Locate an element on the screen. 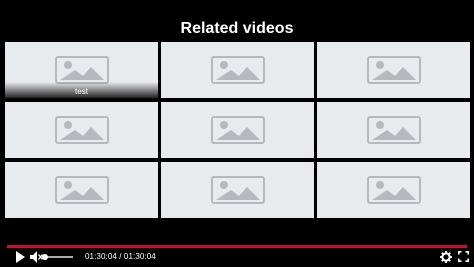  gear-icon is located at coordinates (446, 257).